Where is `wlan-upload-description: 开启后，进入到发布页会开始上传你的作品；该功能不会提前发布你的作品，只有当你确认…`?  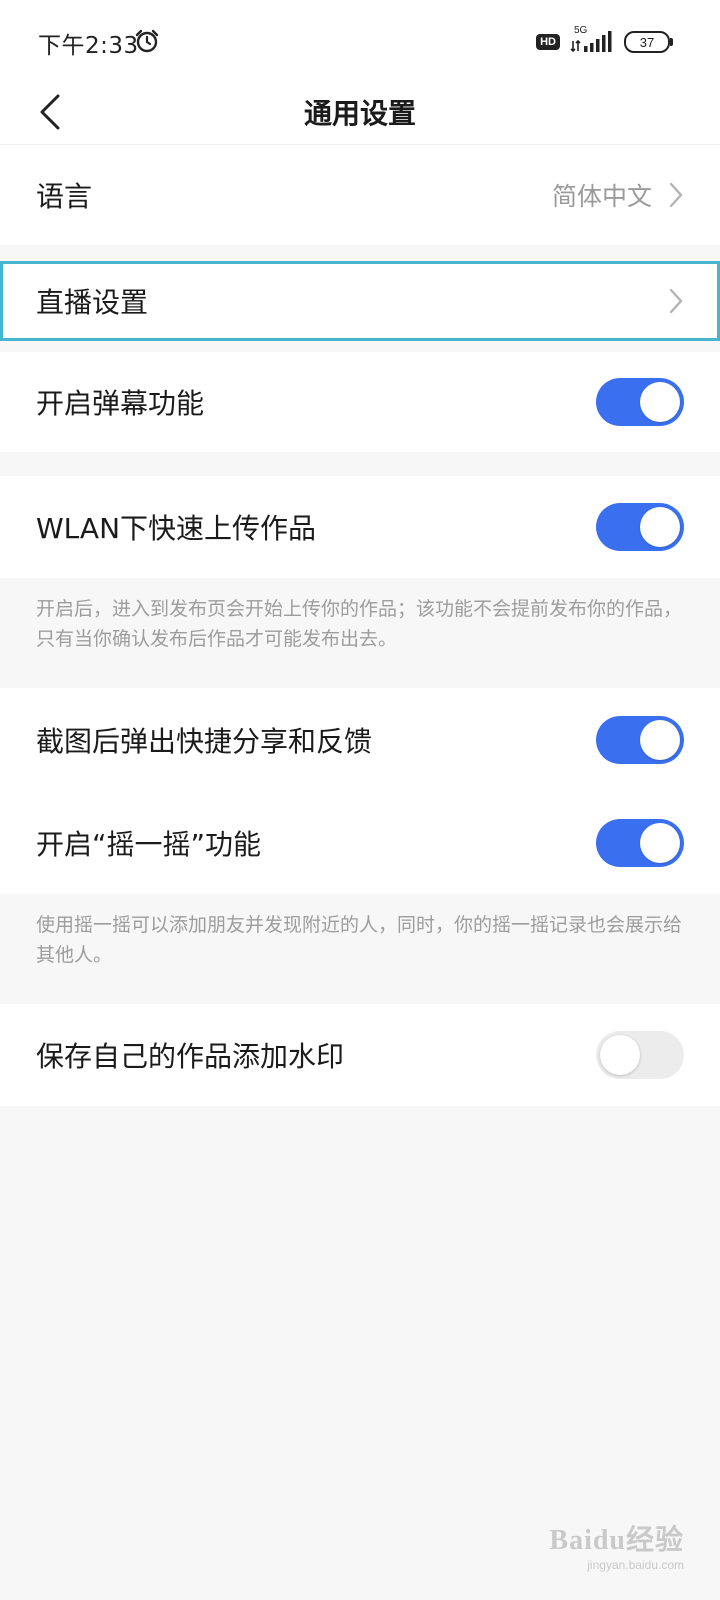
wlan-upload-description: 开启后，进入到发布页会开始上传你的作品；该功能不会提前发布你的作品，只有当你确认… is located at coordinates (359, 624).